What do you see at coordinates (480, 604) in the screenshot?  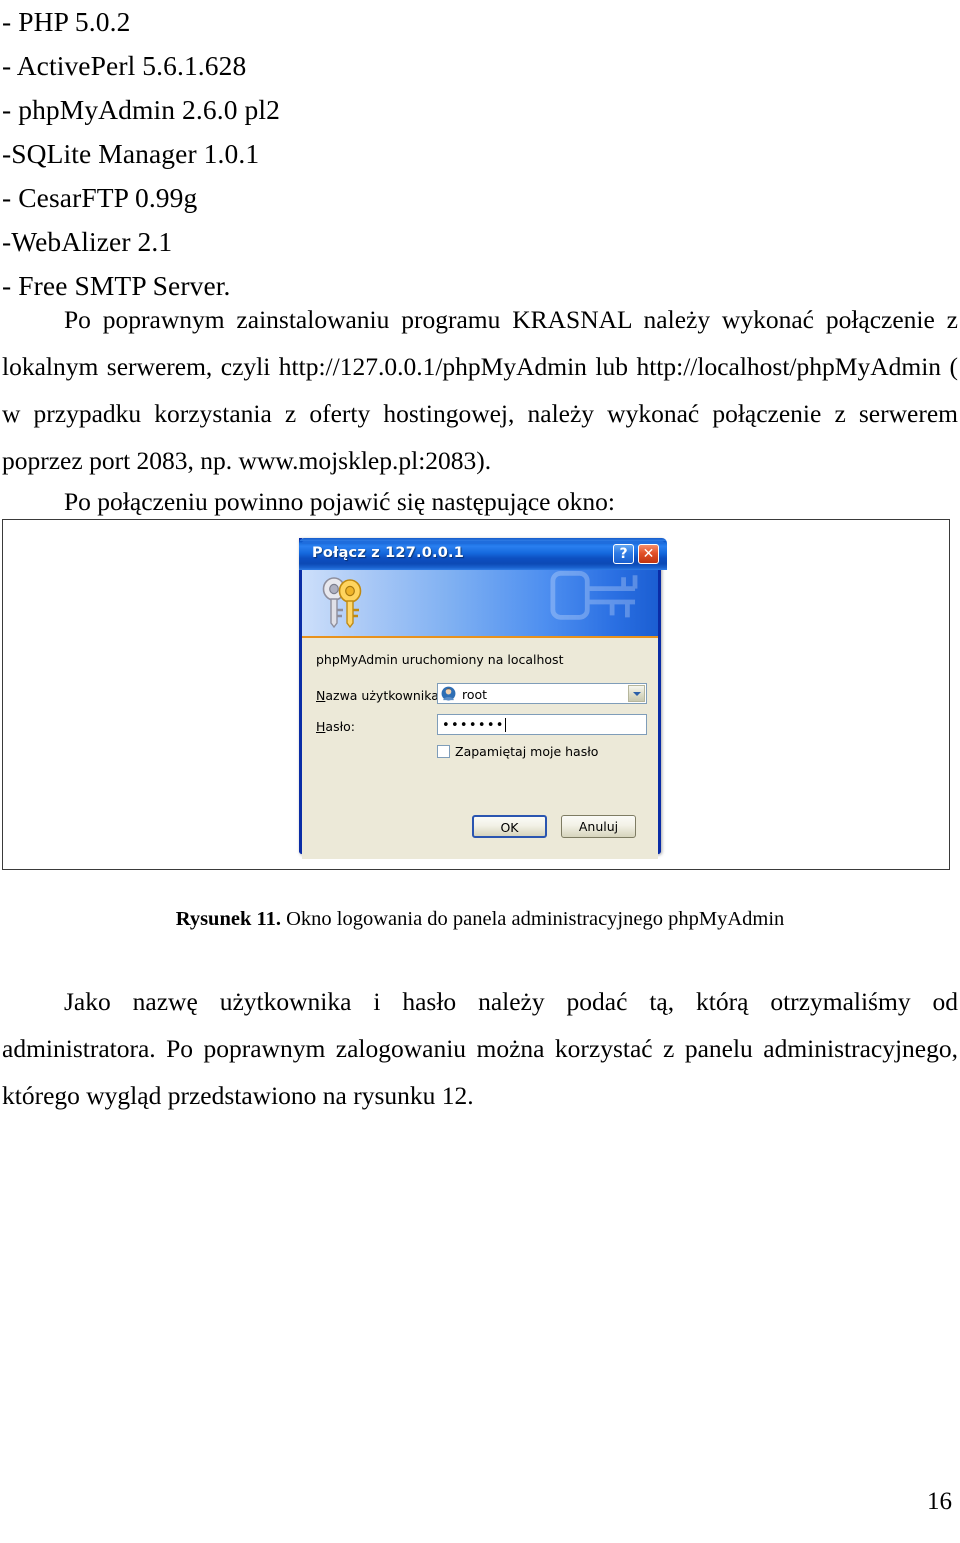 I see `dialog-banner` at bounding box center [480, 604].